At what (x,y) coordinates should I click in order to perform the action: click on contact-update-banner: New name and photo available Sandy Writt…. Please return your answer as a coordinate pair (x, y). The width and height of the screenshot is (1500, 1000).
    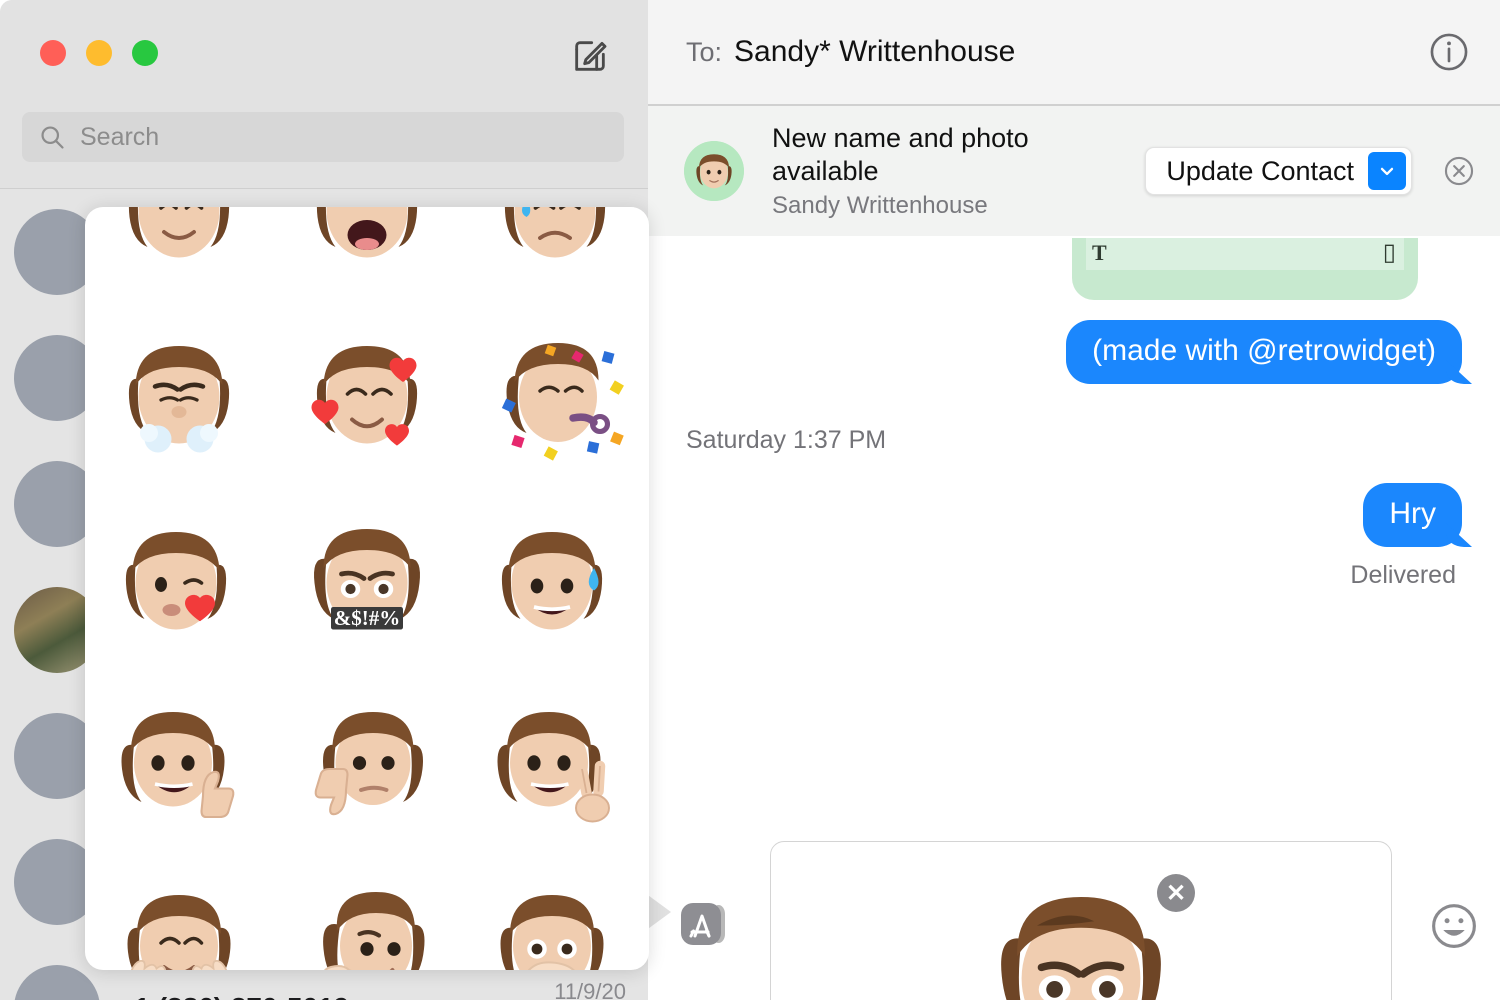
    Looking at the image, I should click on (1074, 171).